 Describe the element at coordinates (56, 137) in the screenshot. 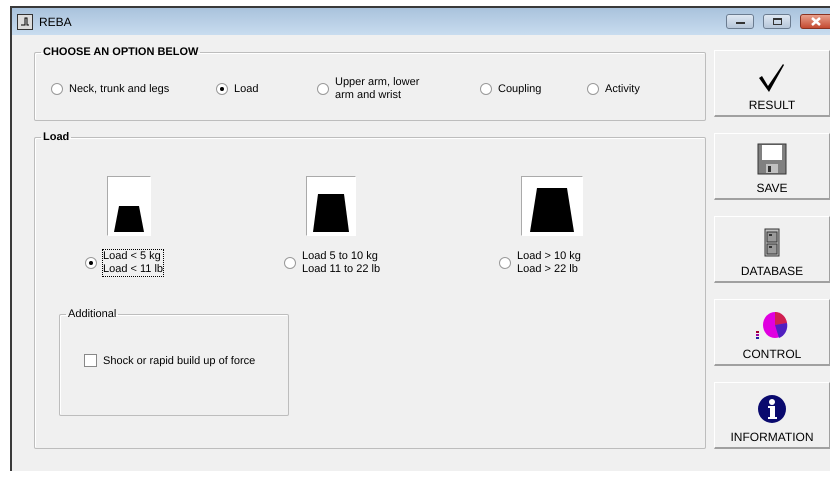

I see `group-title: Load` at that location.